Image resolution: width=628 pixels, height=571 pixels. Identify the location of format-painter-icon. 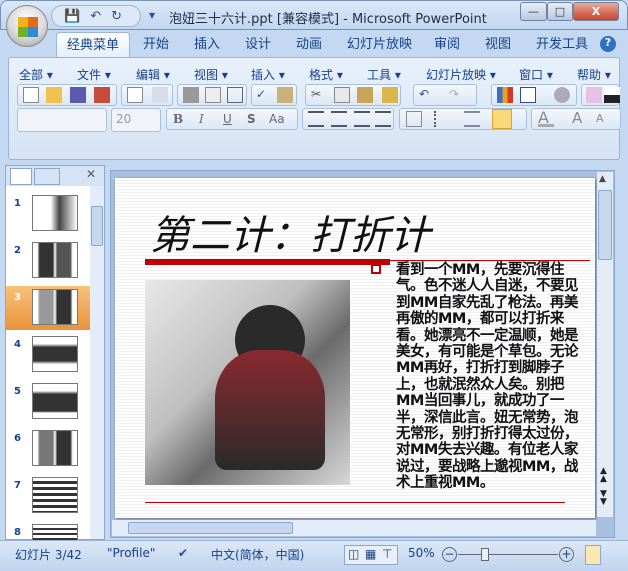
(390, 95).